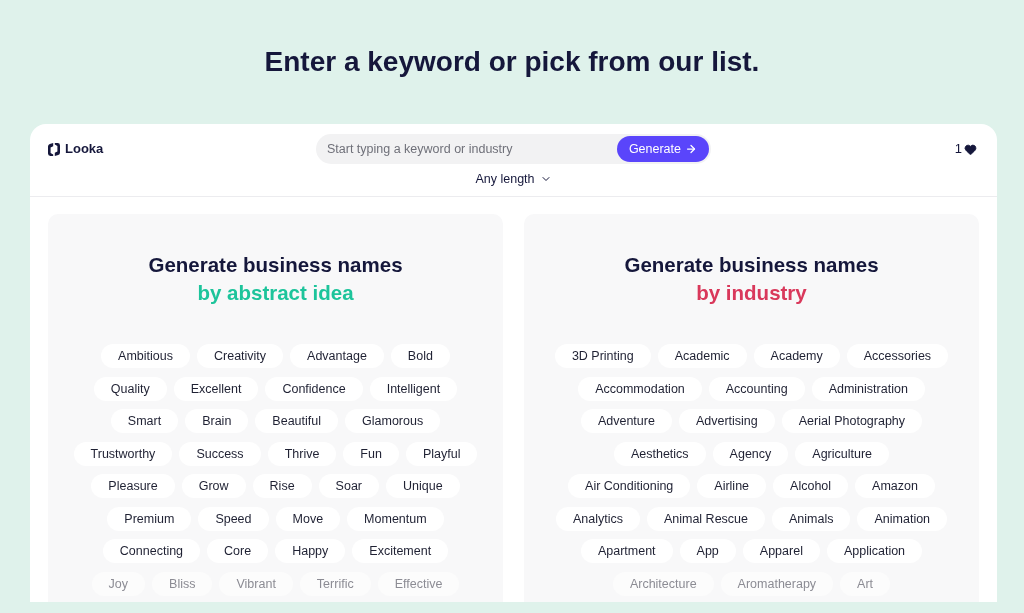  I want to click on keyword-chip: Thrive, so click(302, 453).